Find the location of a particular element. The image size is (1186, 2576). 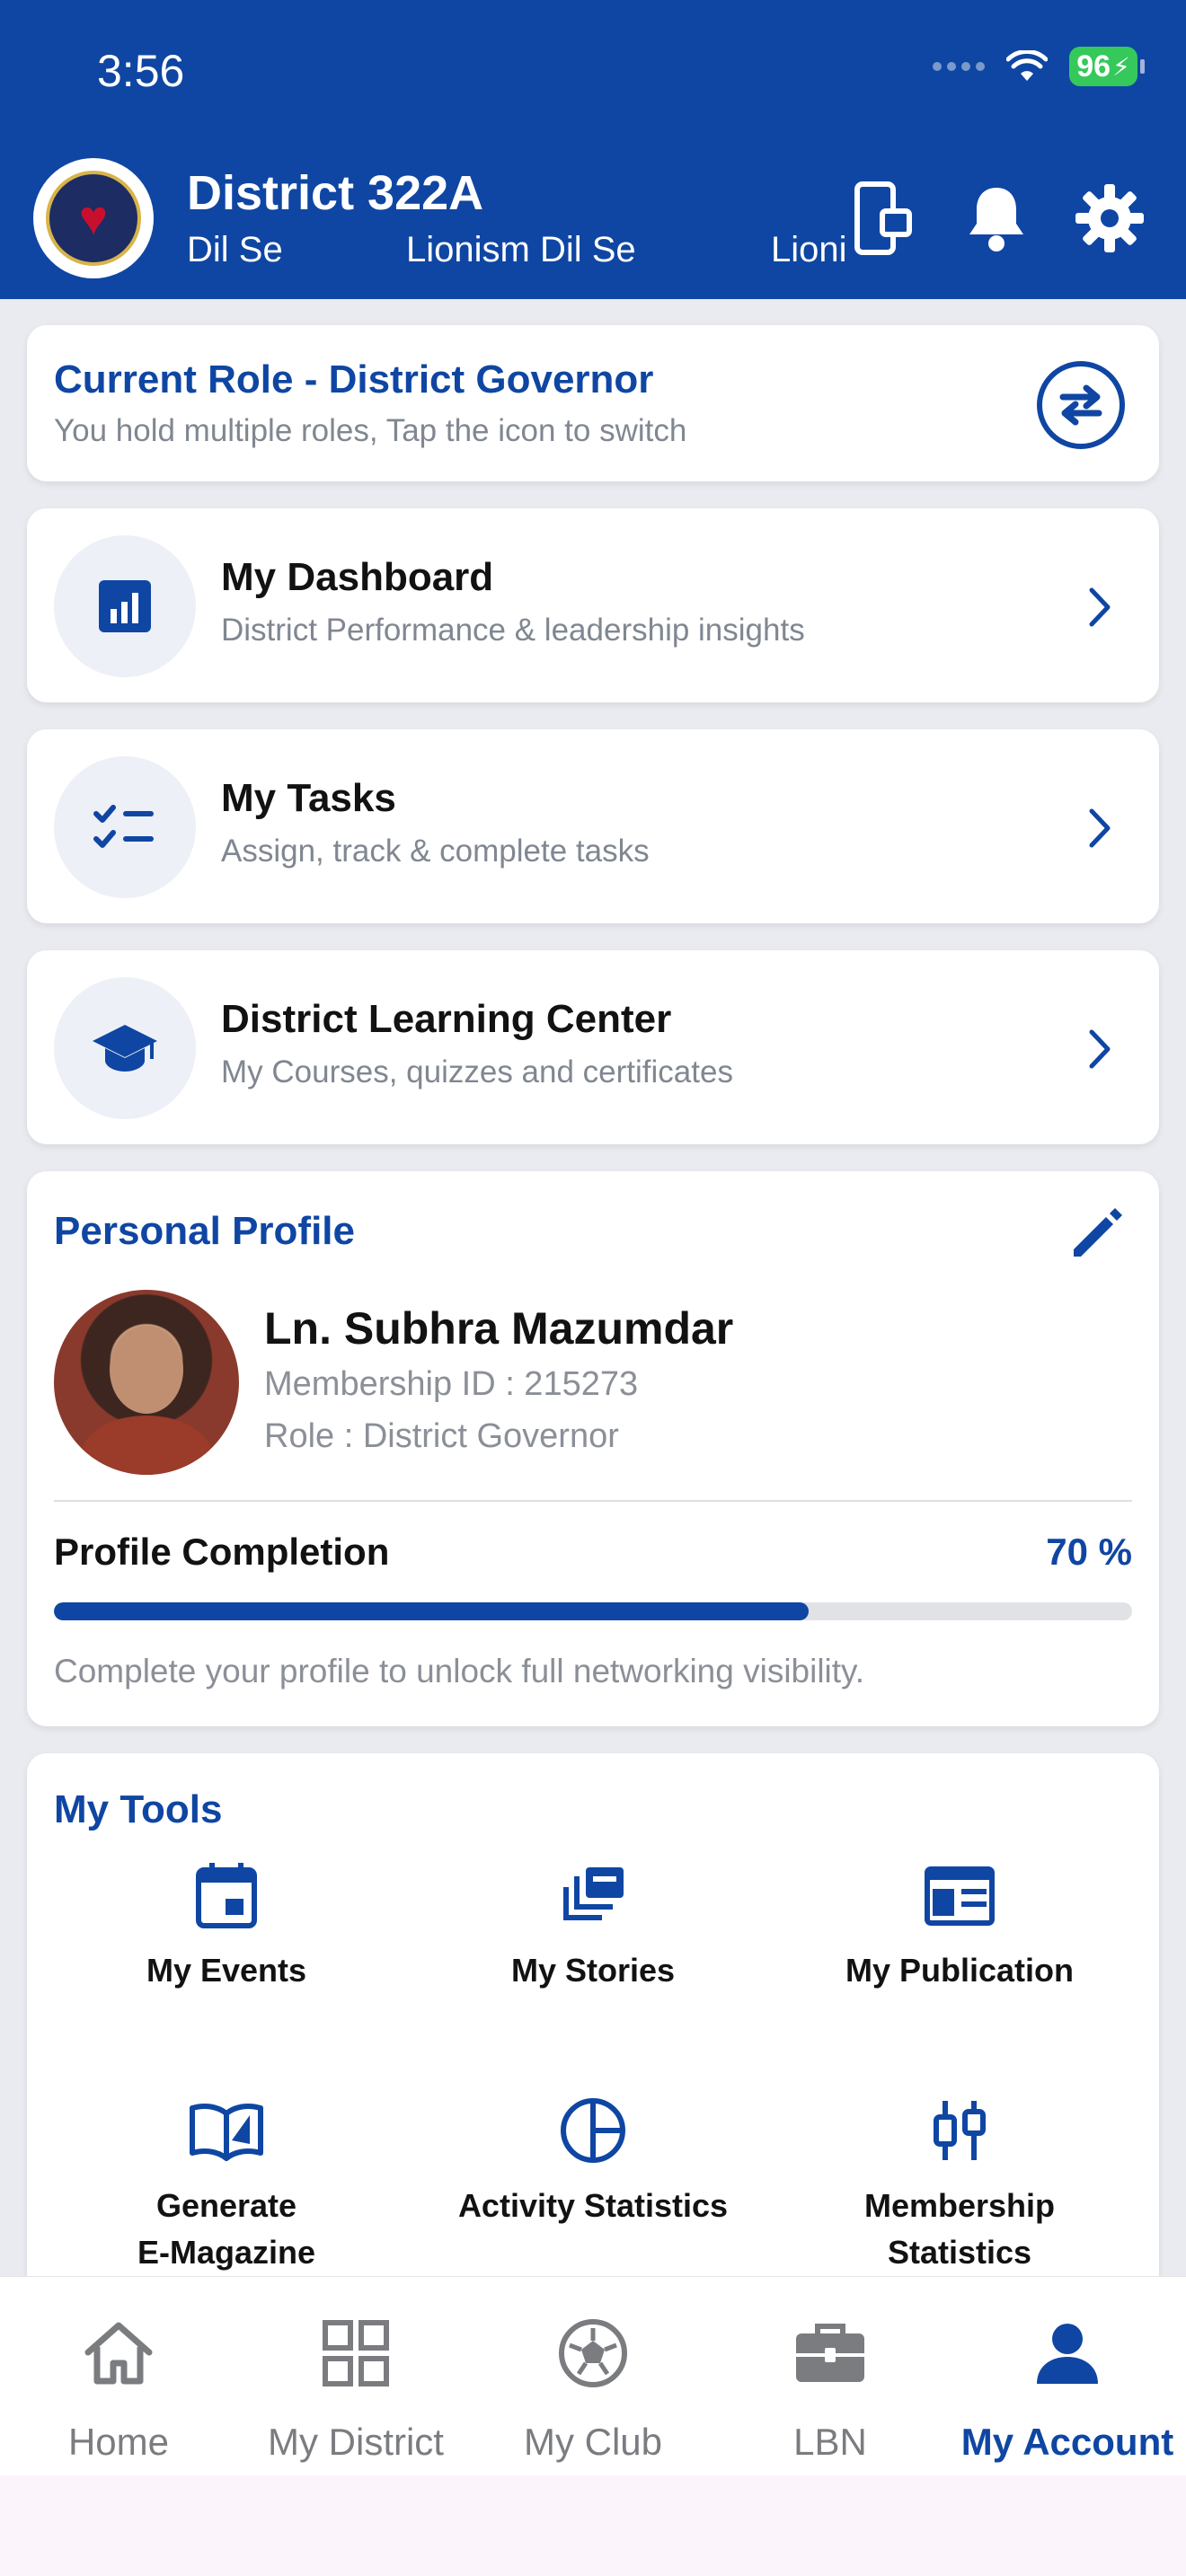

tool-label-line: Generate is located at coordinates (226, 2205).